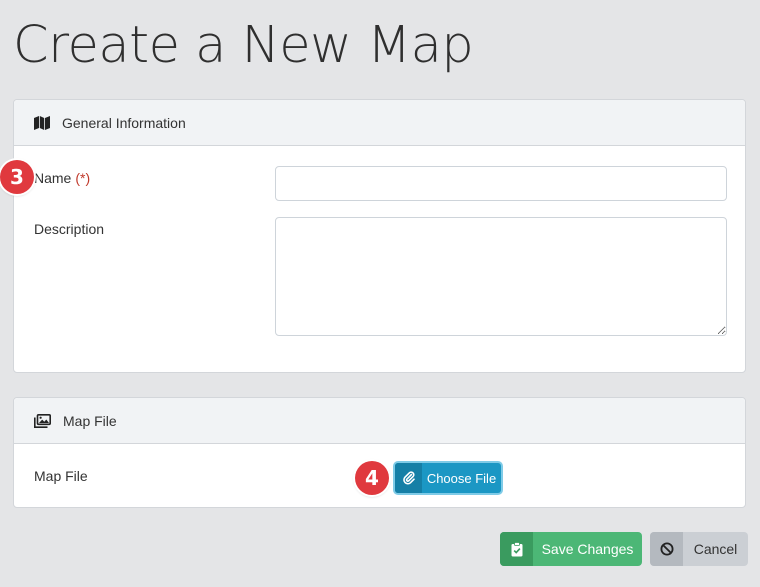 The image size is (760, 587). What do you see at coordinates (372, 478) in the screenshot?
I see `step-badge-4: 4` at bounding box center [372, 478].